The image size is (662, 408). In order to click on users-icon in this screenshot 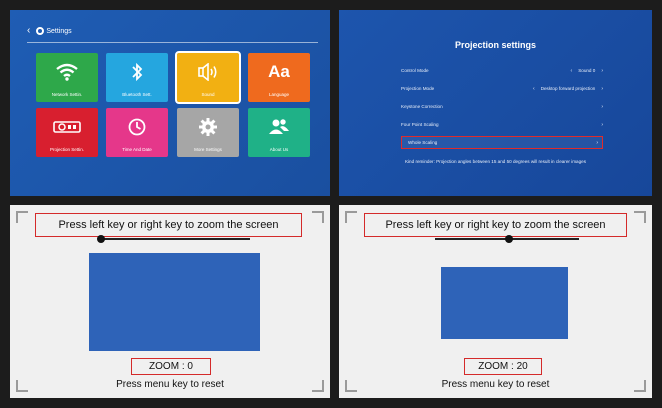, I will do `click(279, 127)`.